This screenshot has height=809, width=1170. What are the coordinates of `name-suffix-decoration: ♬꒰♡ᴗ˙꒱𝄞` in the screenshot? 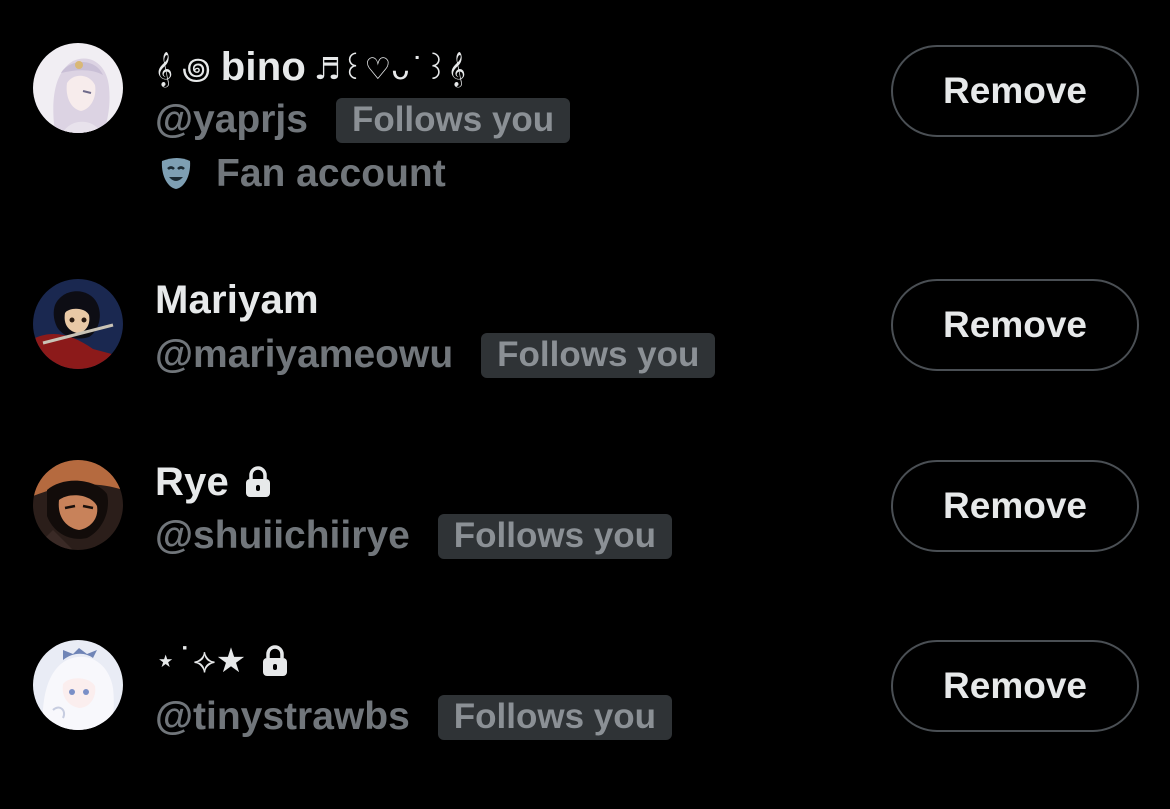 It's located at (390, 69).